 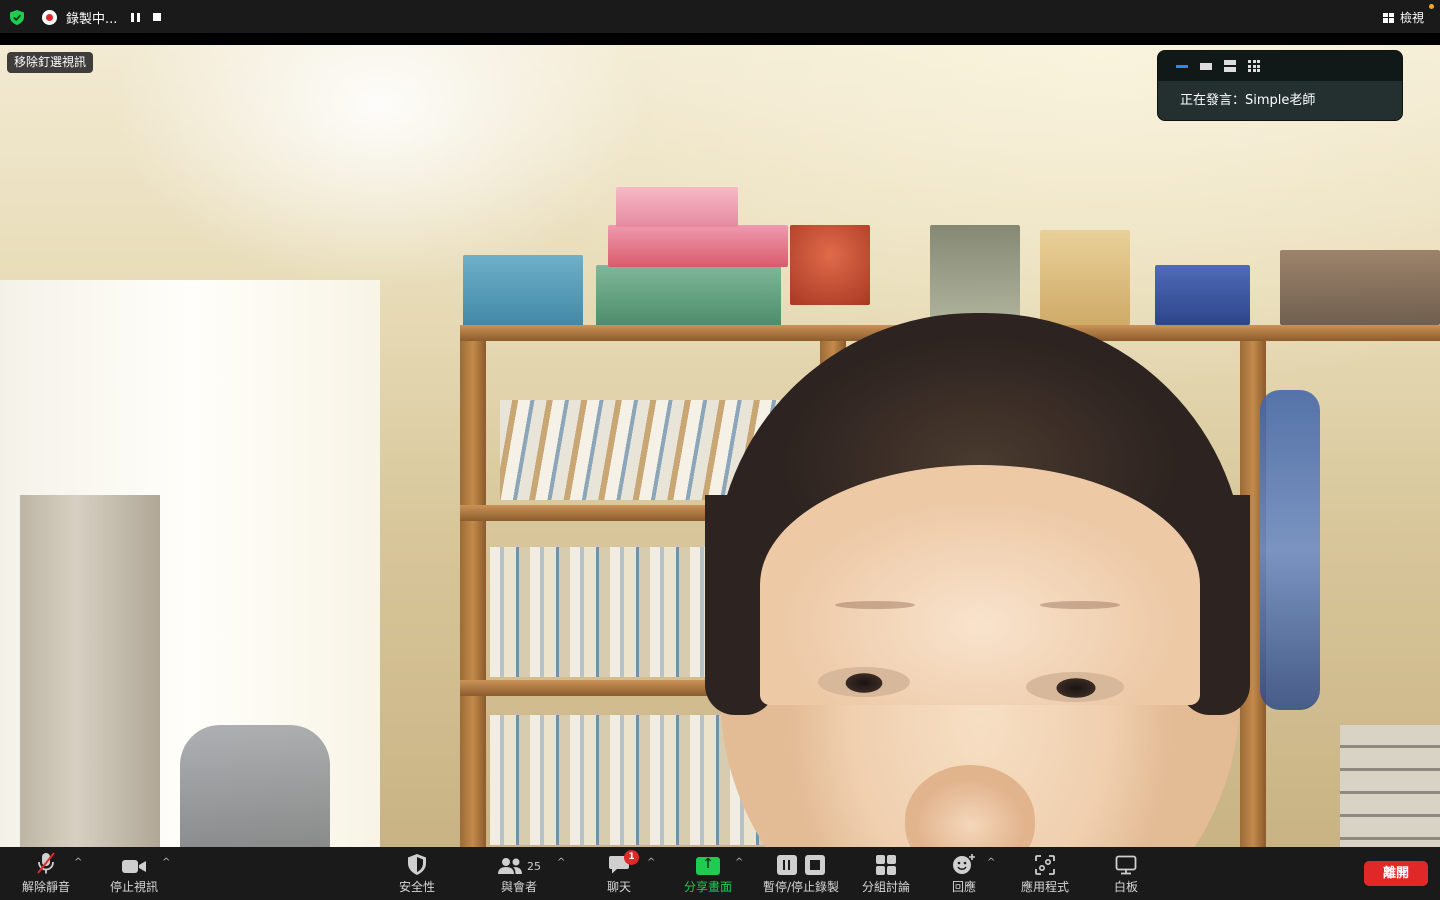 I want to click on chat-unread-badge: 1, so click(x=631, y=857).